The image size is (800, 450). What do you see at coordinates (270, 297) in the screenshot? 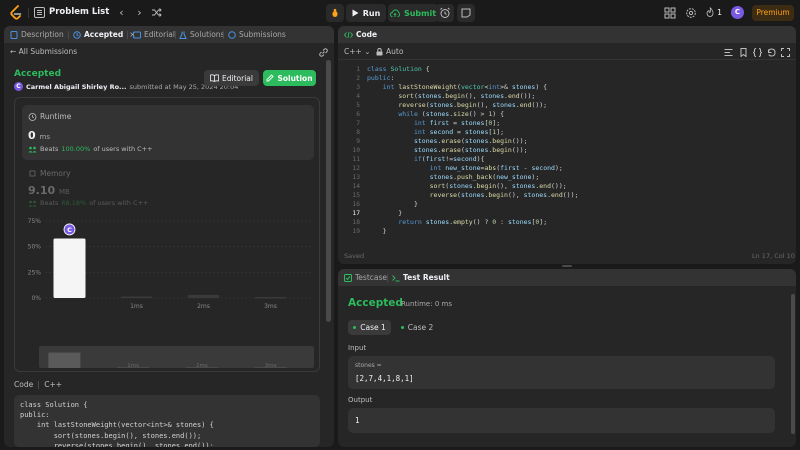
I see `chart-bar` at bounding box center [270, 297].